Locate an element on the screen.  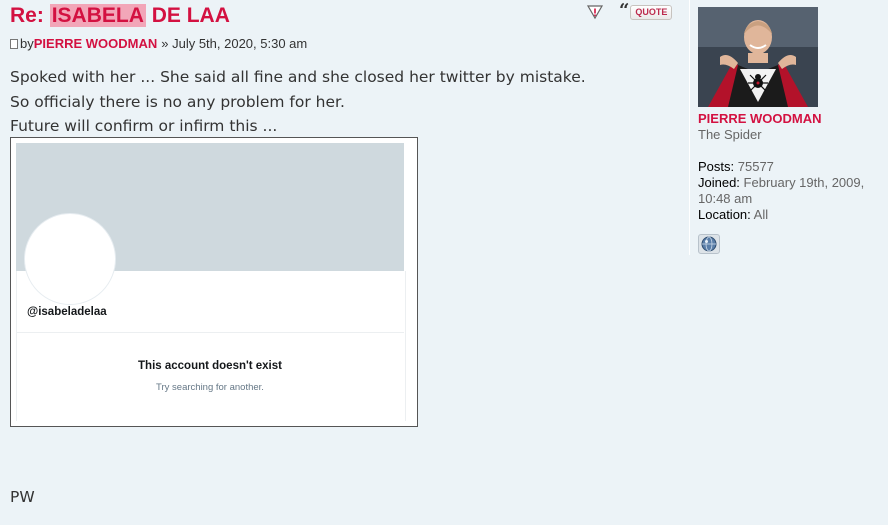
post-title: Re: ISABELA DE LAA is located at coordinates (120, 16).